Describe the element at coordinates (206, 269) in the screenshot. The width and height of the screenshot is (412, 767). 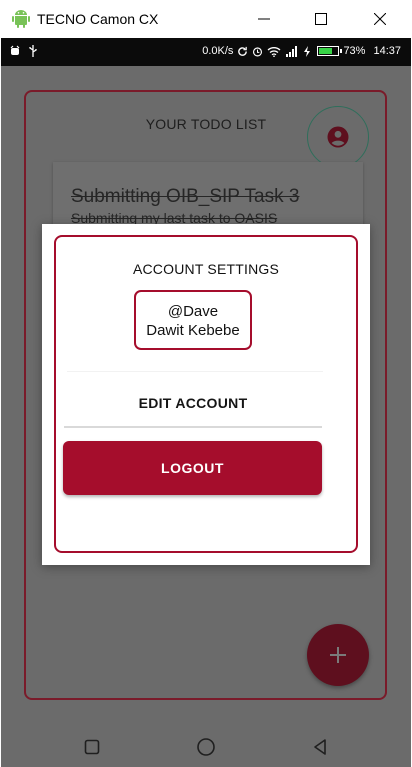
I see `dialog-title: ACCOUNT SETTINGS` at that location.